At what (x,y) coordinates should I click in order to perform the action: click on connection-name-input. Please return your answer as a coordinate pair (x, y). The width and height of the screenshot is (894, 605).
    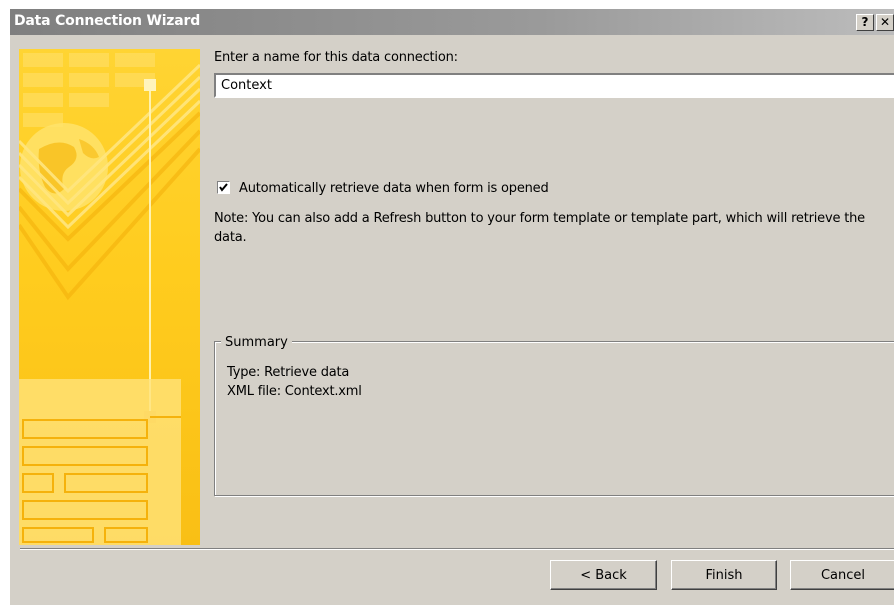
    Looking at the image, I should click on (554, 85).